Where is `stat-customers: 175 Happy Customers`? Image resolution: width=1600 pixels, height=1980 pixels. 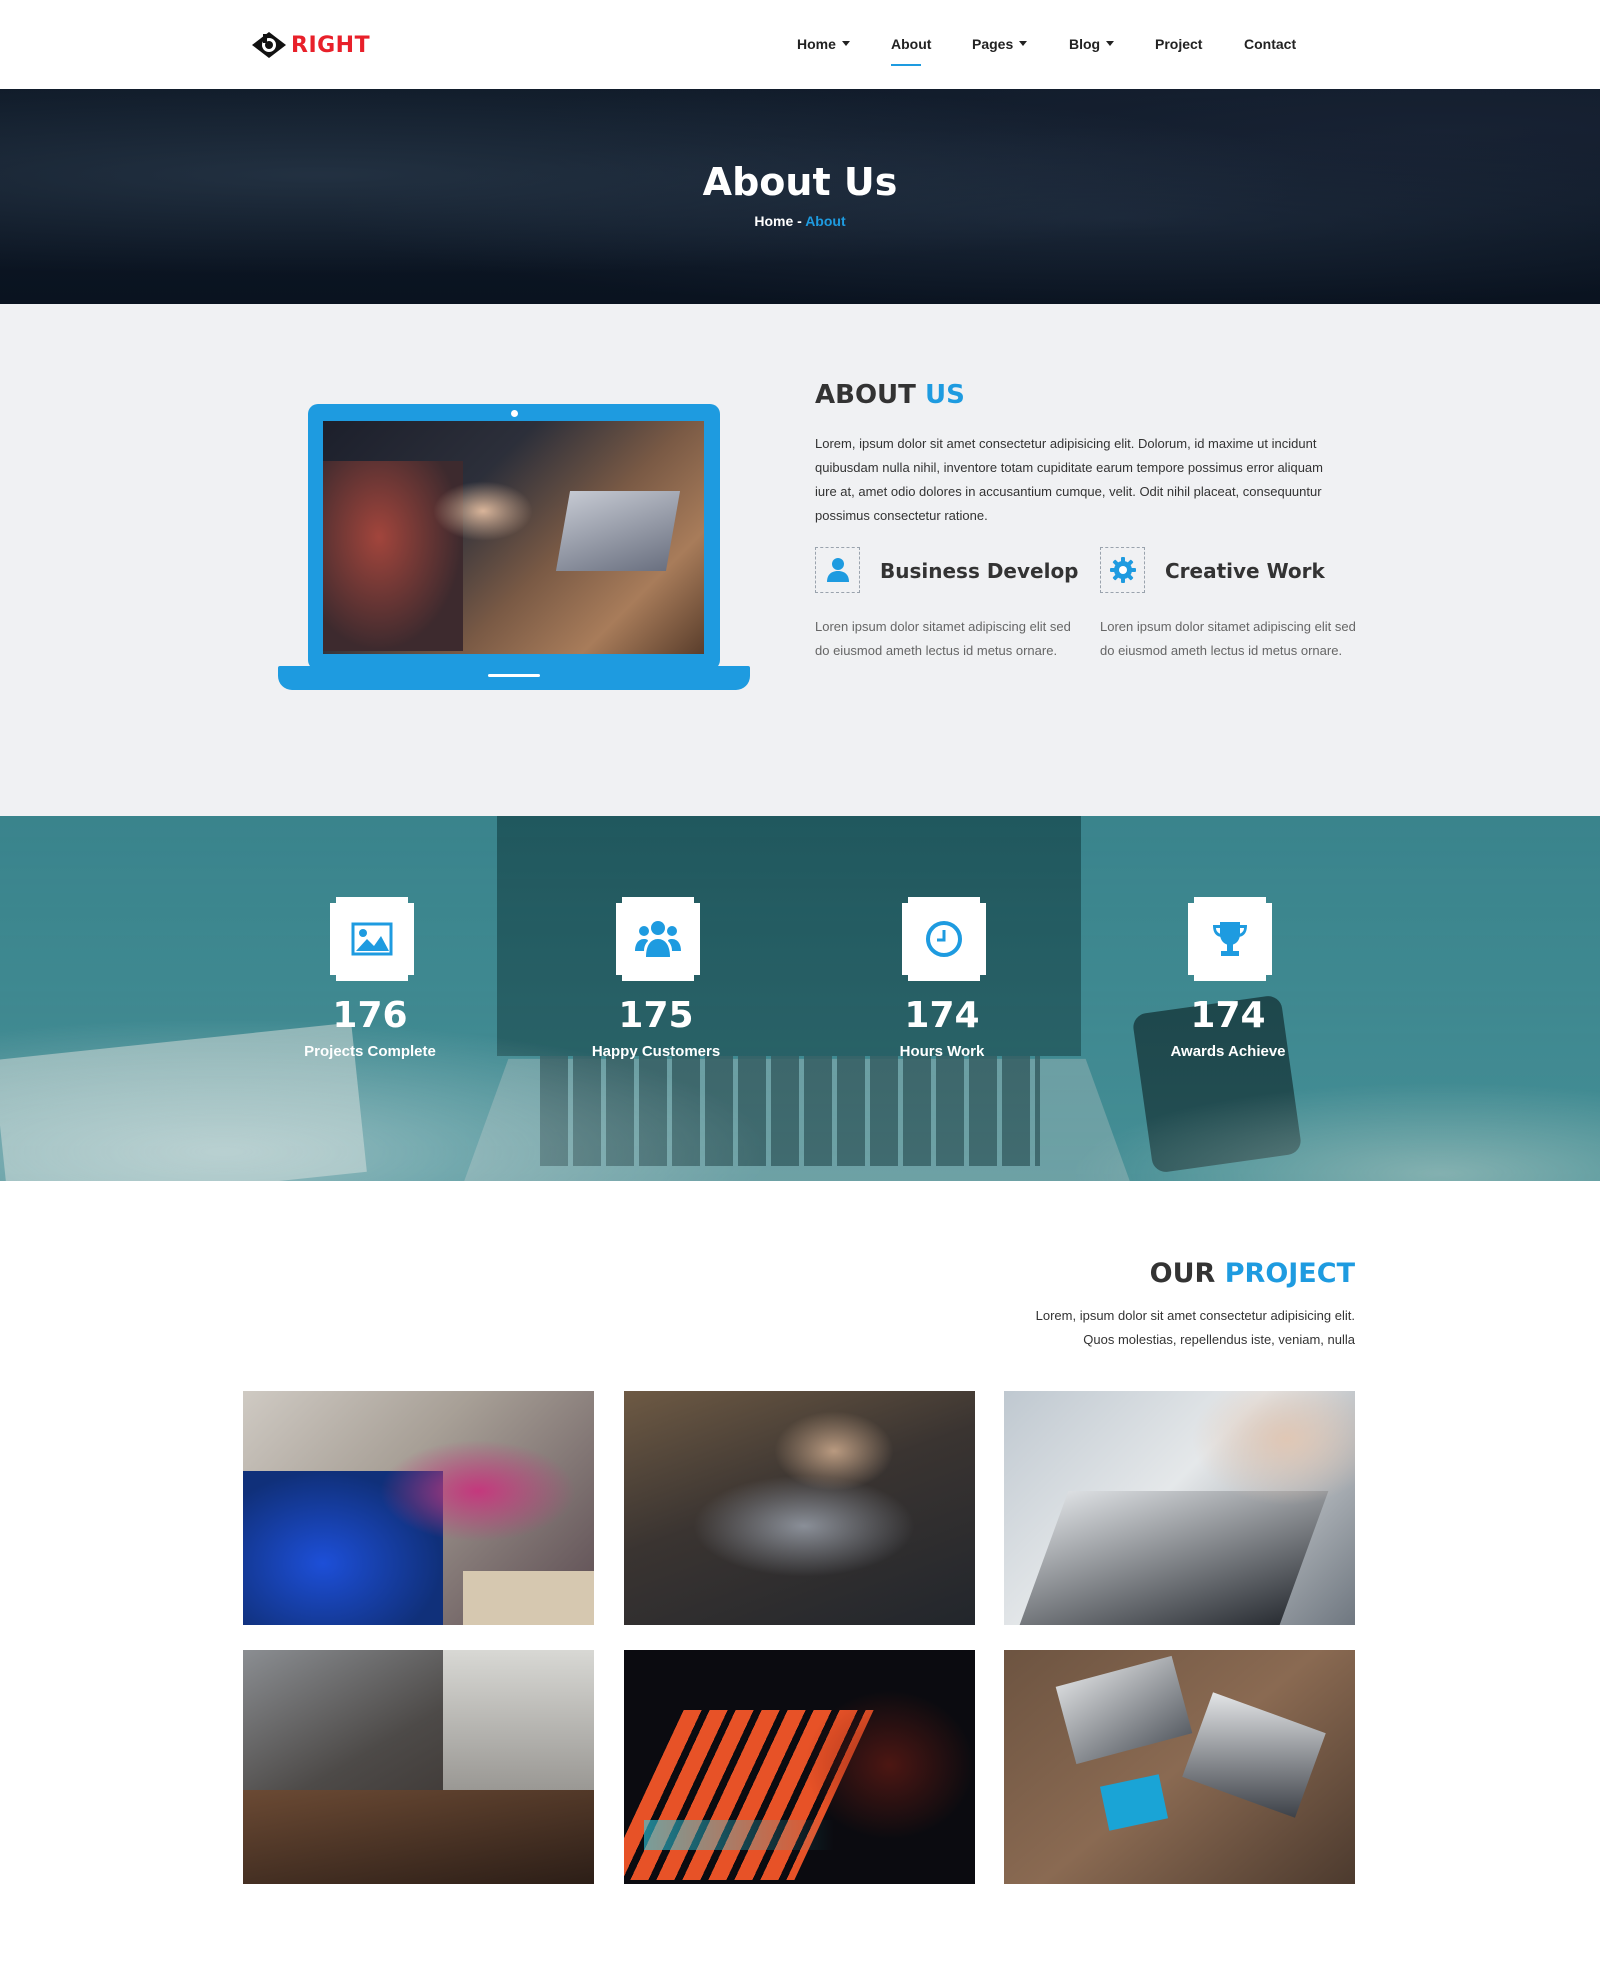 stat-customers: 175 Happy Customers is located at coordinates (656, 987).